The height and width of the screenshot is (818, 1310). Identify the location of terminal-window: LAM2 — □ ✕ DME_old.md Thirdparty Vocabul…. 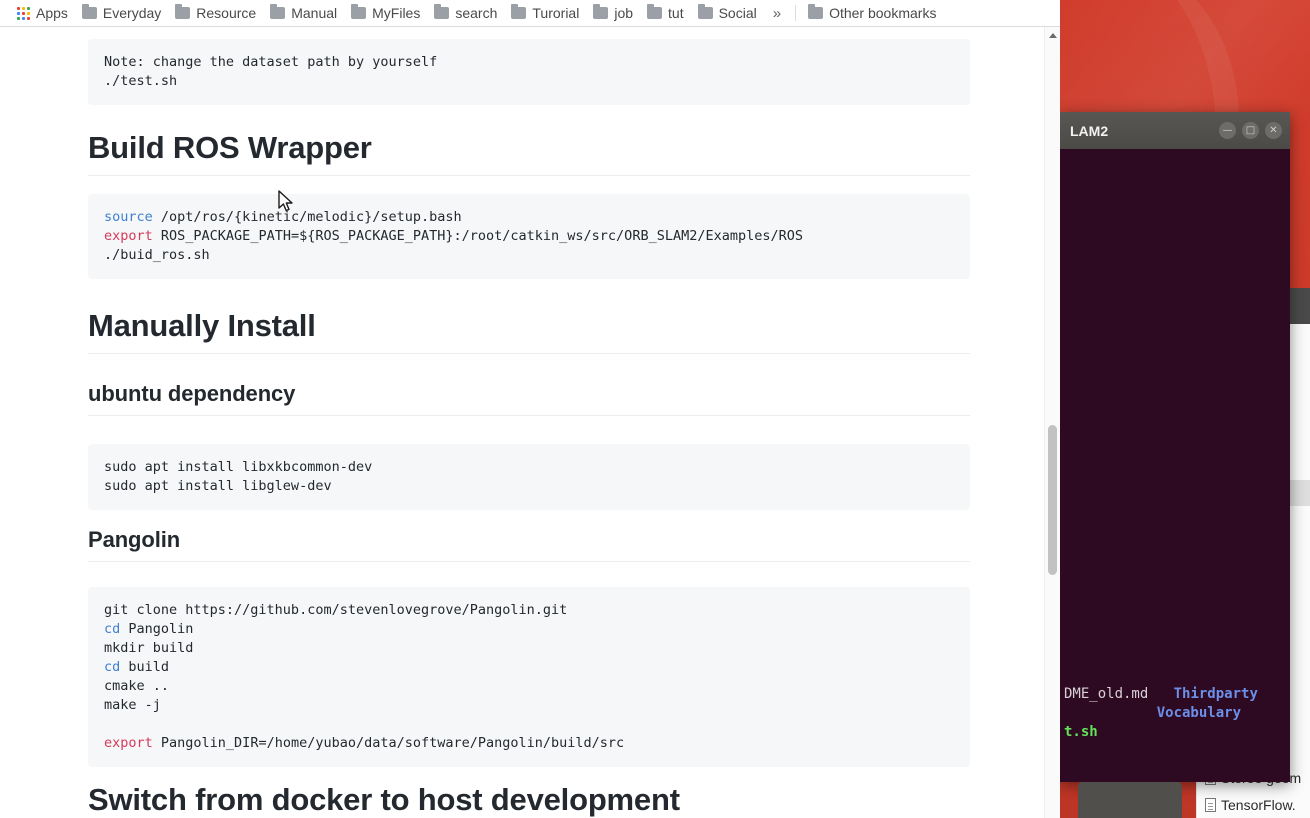
(1175, 447).